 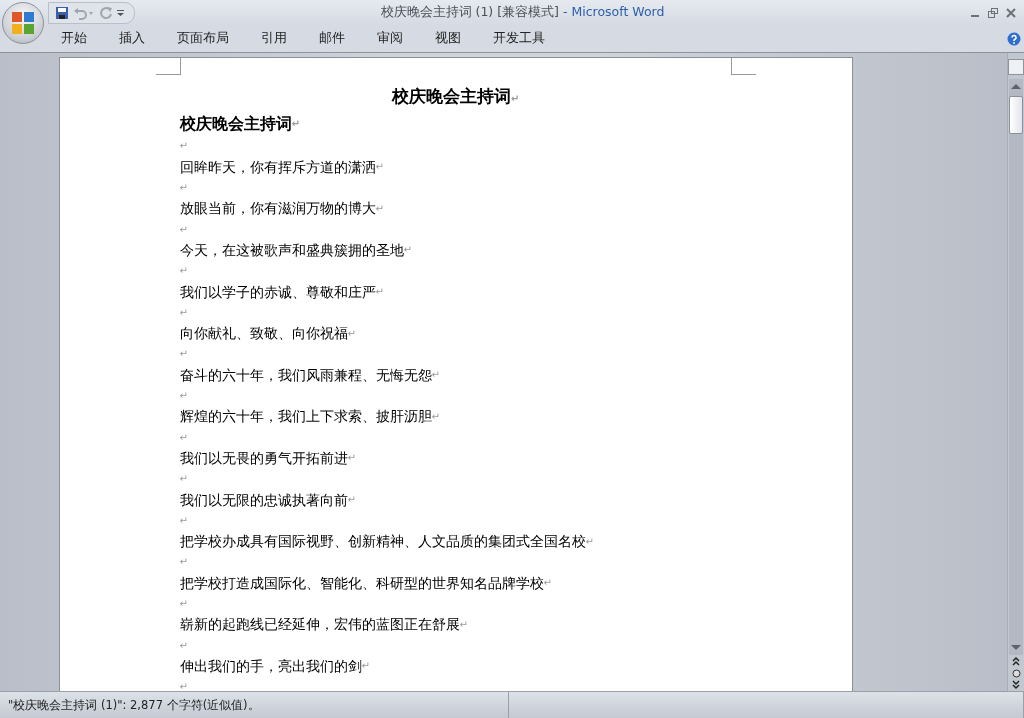 I want to click on paragraph-text: 放眼当前，你有滋润万物的博大↵, so click(x=282, y=209).